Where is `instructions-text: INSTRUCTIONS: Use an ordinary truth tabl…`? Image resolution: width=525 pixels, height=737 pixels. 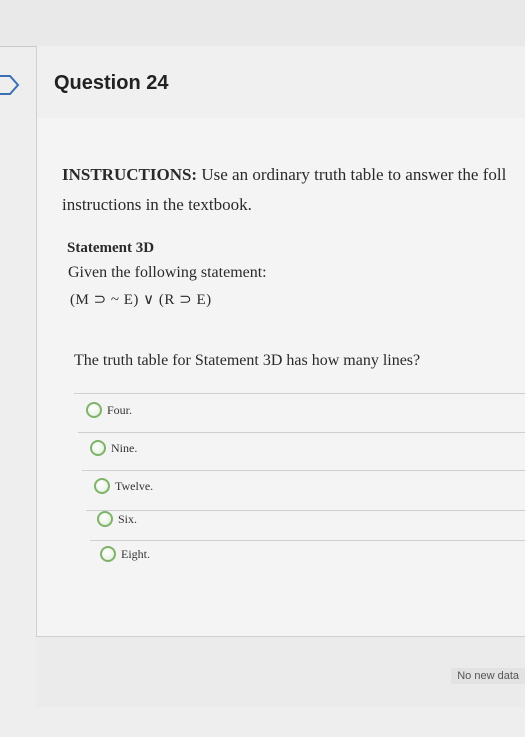 instructions-text: INSTRUCTIONS: Use an ordinary truth tabl… is located at coordinates (293, 190).